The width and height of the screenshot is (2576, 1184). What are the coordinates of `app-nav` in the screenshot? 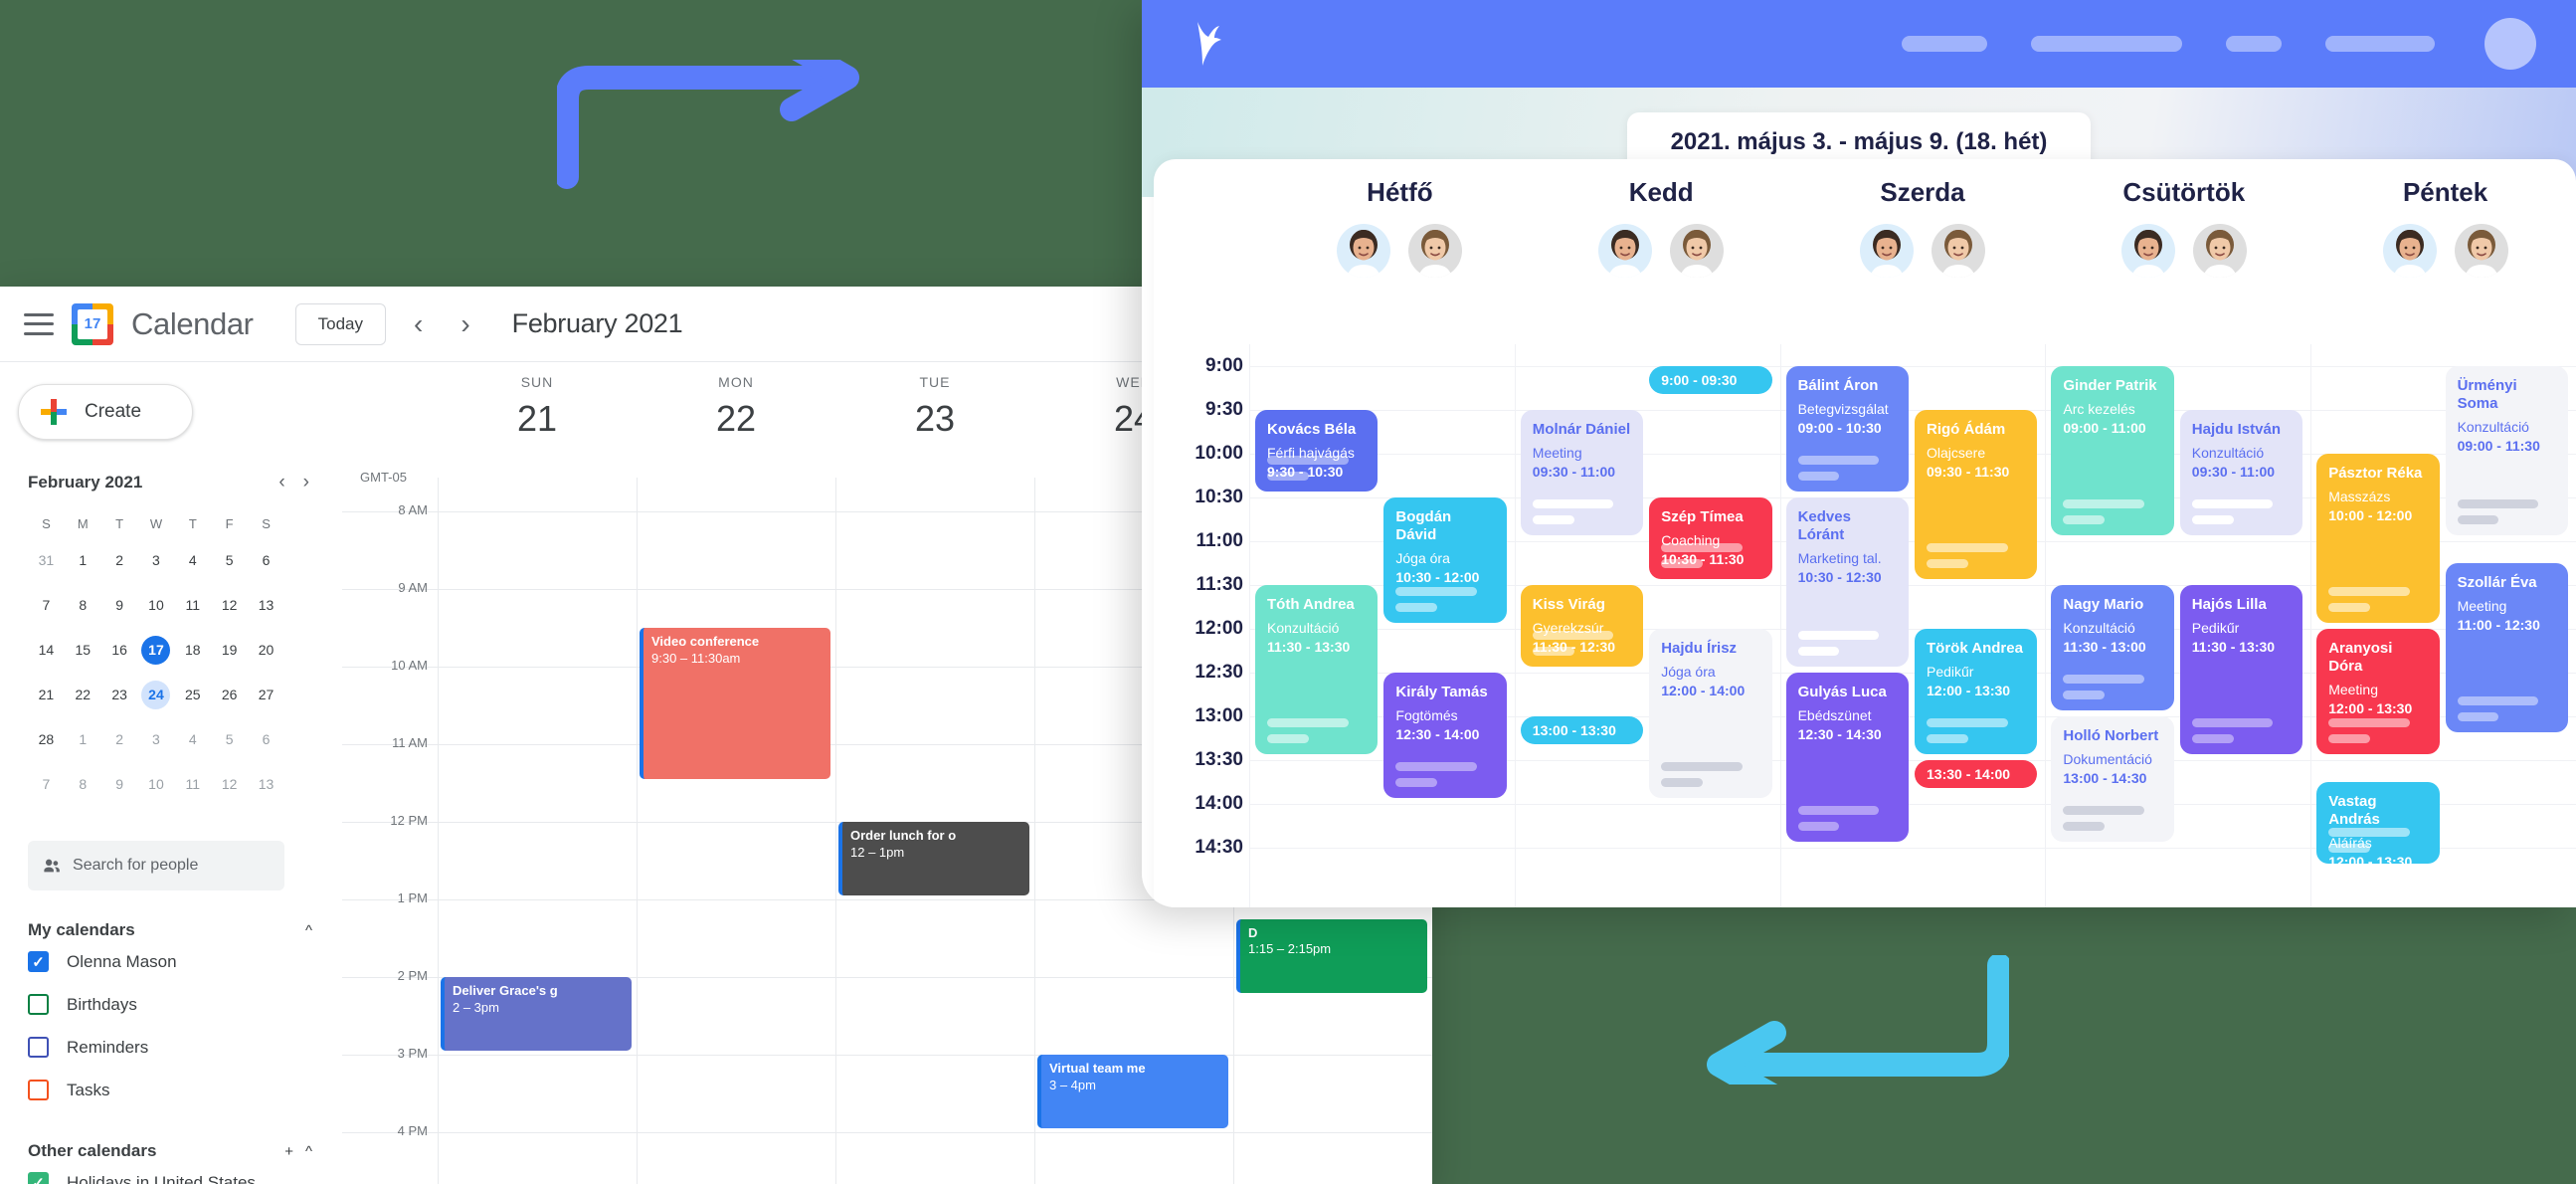 It's located at (2168, 44).